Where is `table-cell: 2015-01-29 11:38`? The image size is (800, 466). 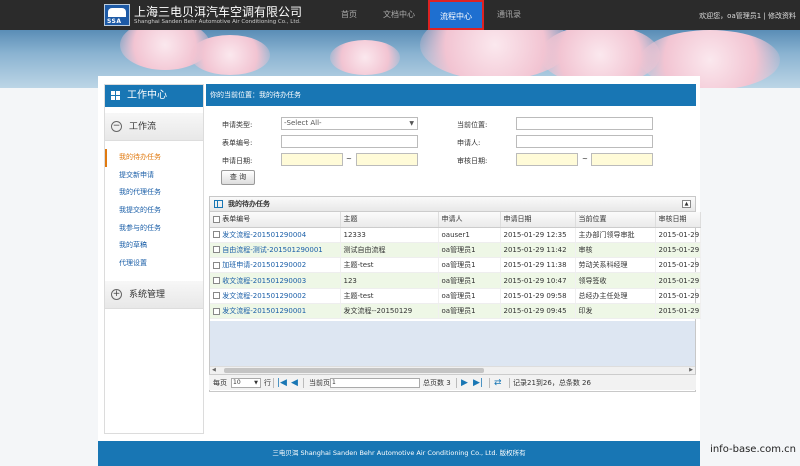 table-cell: 2015-01-29 11:38 is located at coordinates (538, 265).